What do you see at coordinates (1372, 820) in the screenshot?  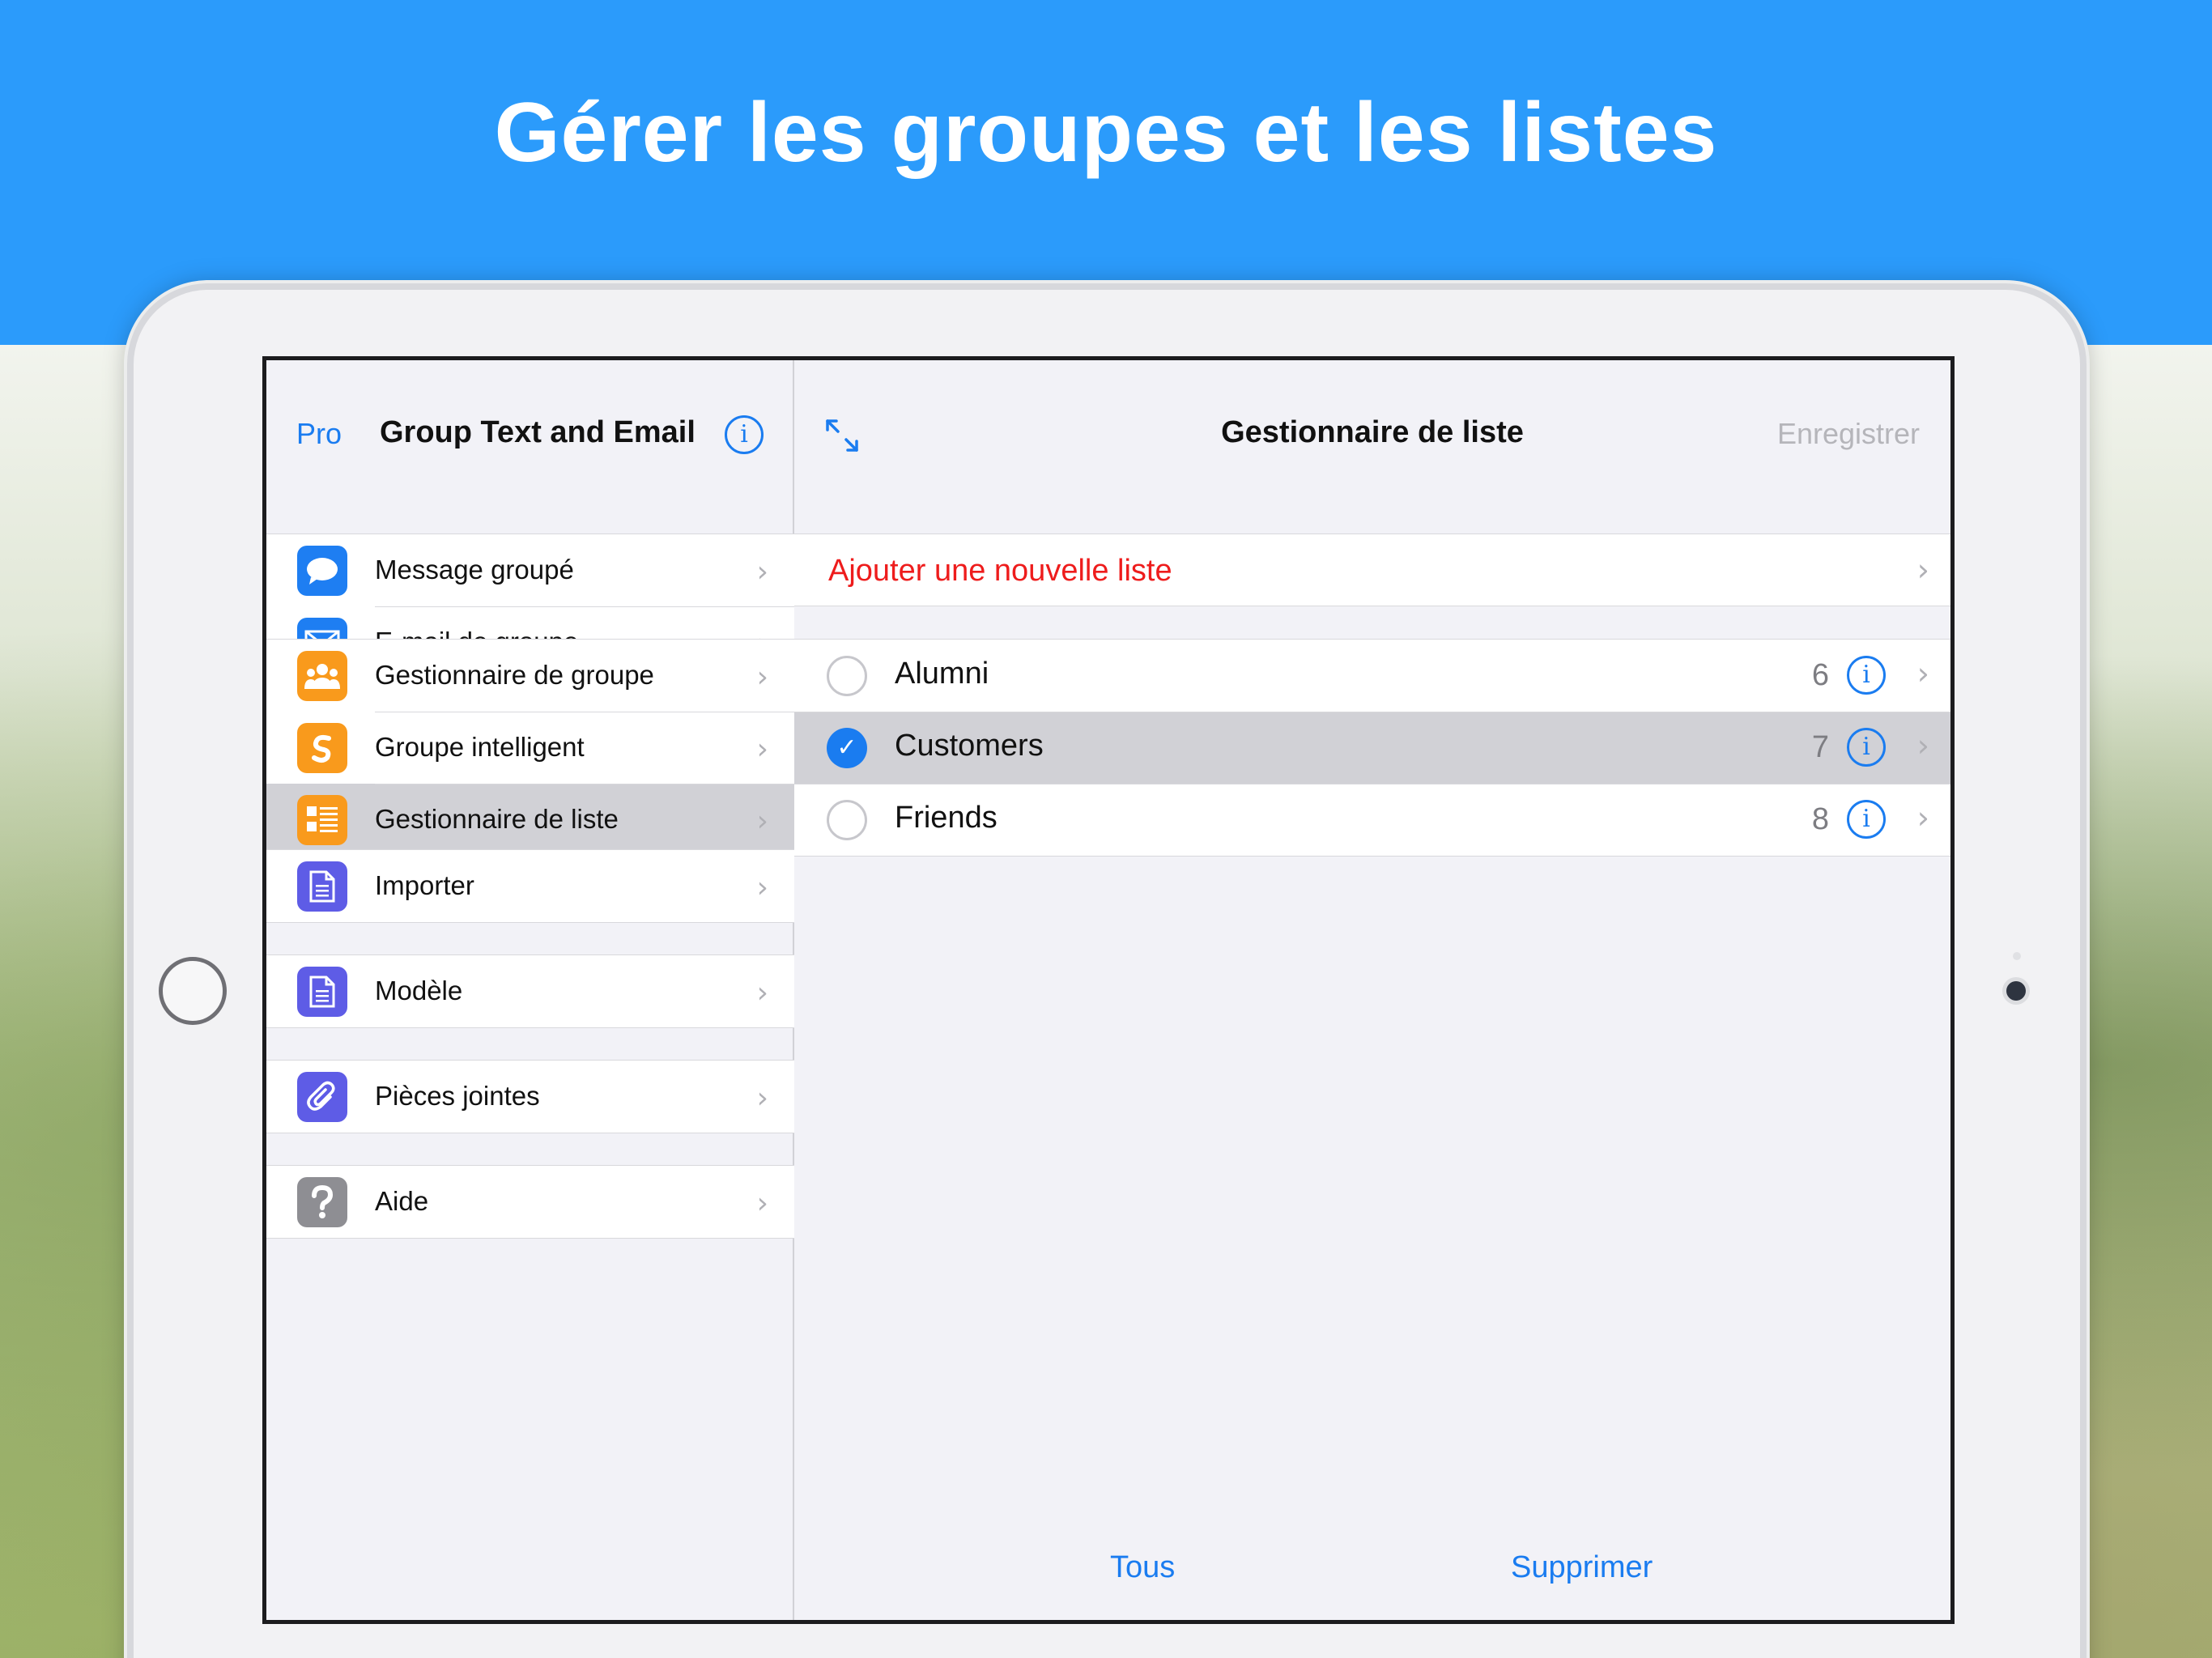 I see `list-item: Friends 8 i ›` at bounding box center [1372, 820].